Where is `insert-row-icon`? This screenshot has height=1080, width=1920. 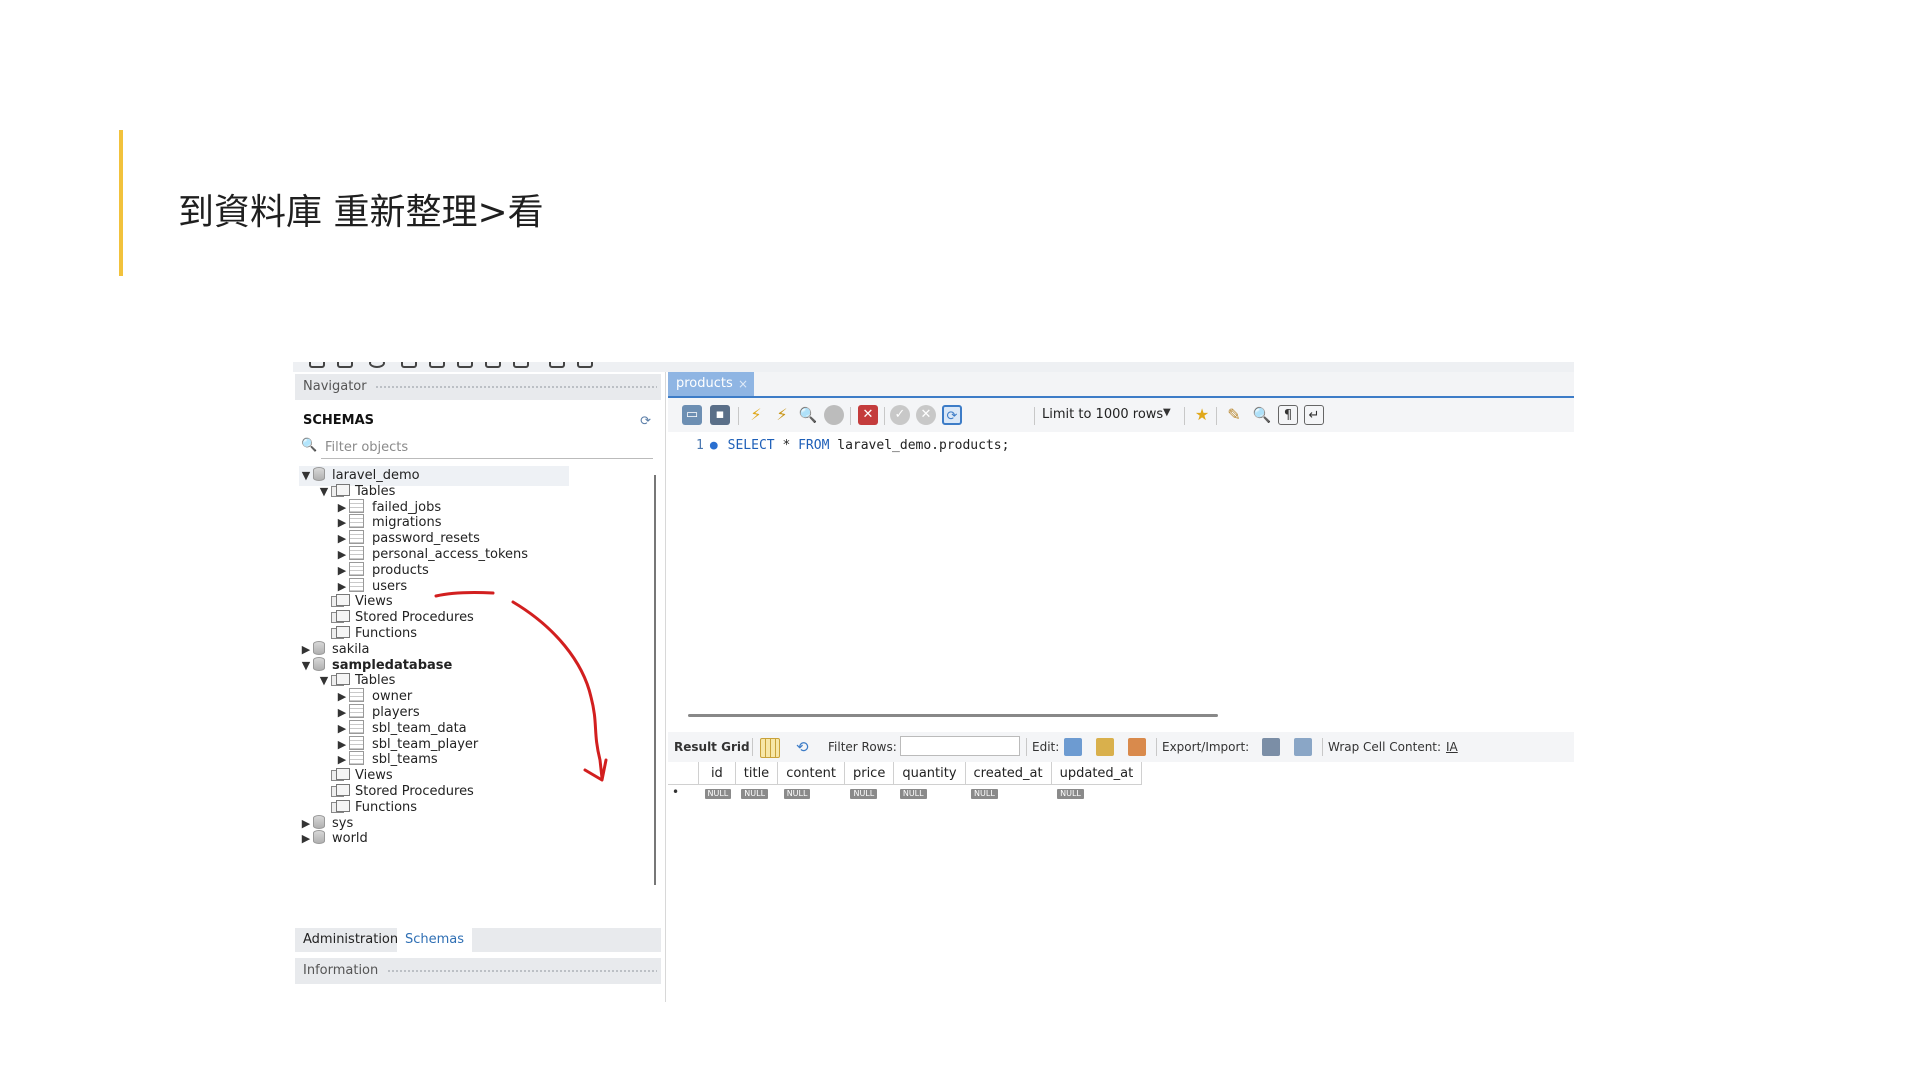 insert-row-icon is located at coordinates (1105, 747).